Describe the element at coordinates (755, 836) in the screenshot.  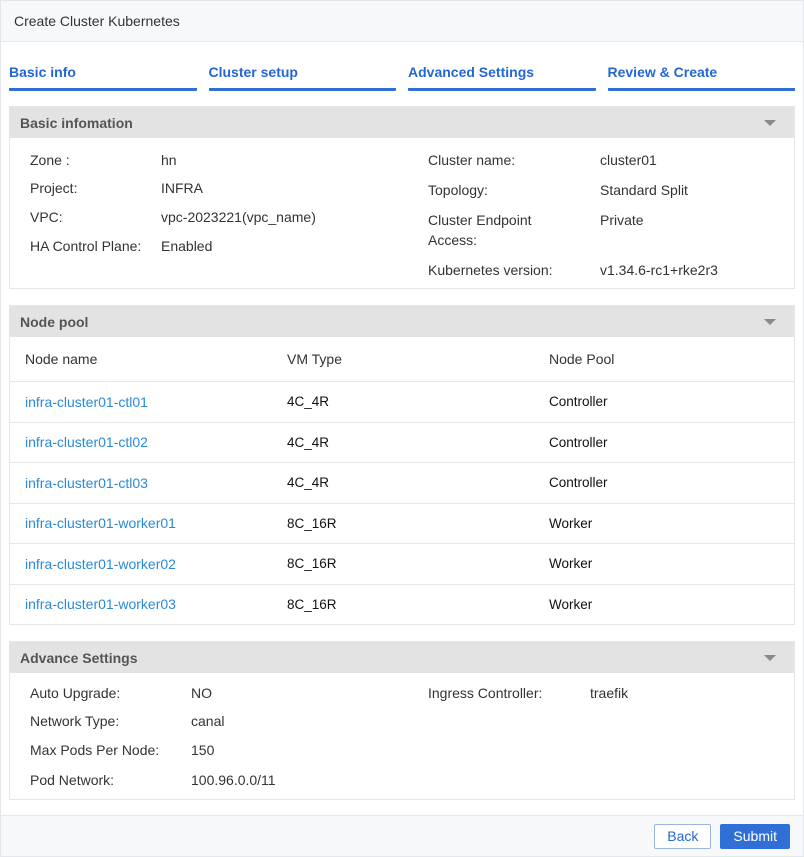
I see `submit-button: Submit` at that location.